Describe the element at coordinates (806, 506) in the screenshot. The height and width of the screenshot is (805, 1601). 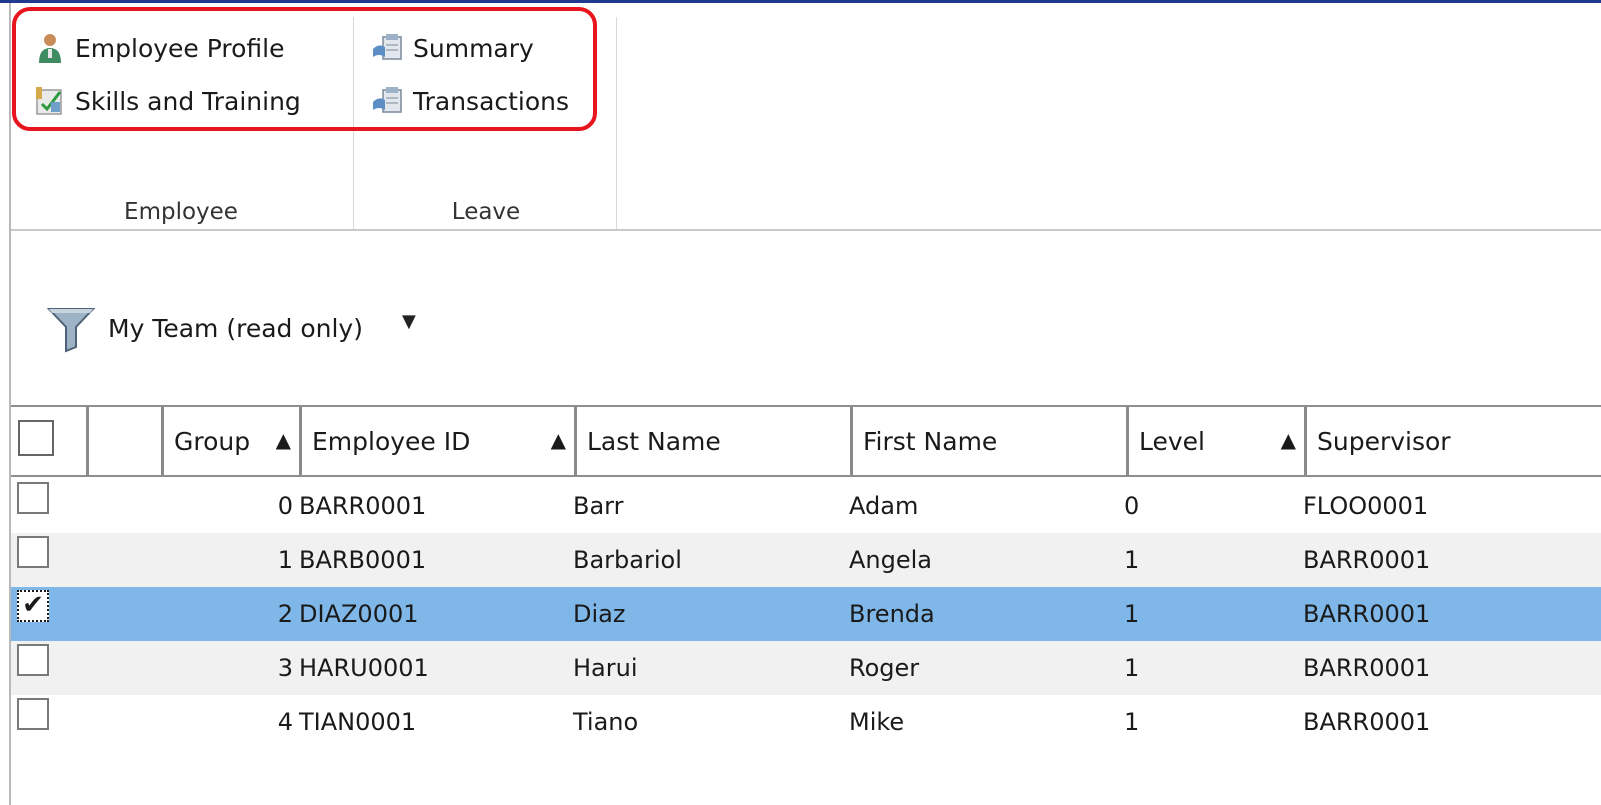
I see `table-row: 0 BARR0001 Barr Adam 0 FLOO0001` at that location.